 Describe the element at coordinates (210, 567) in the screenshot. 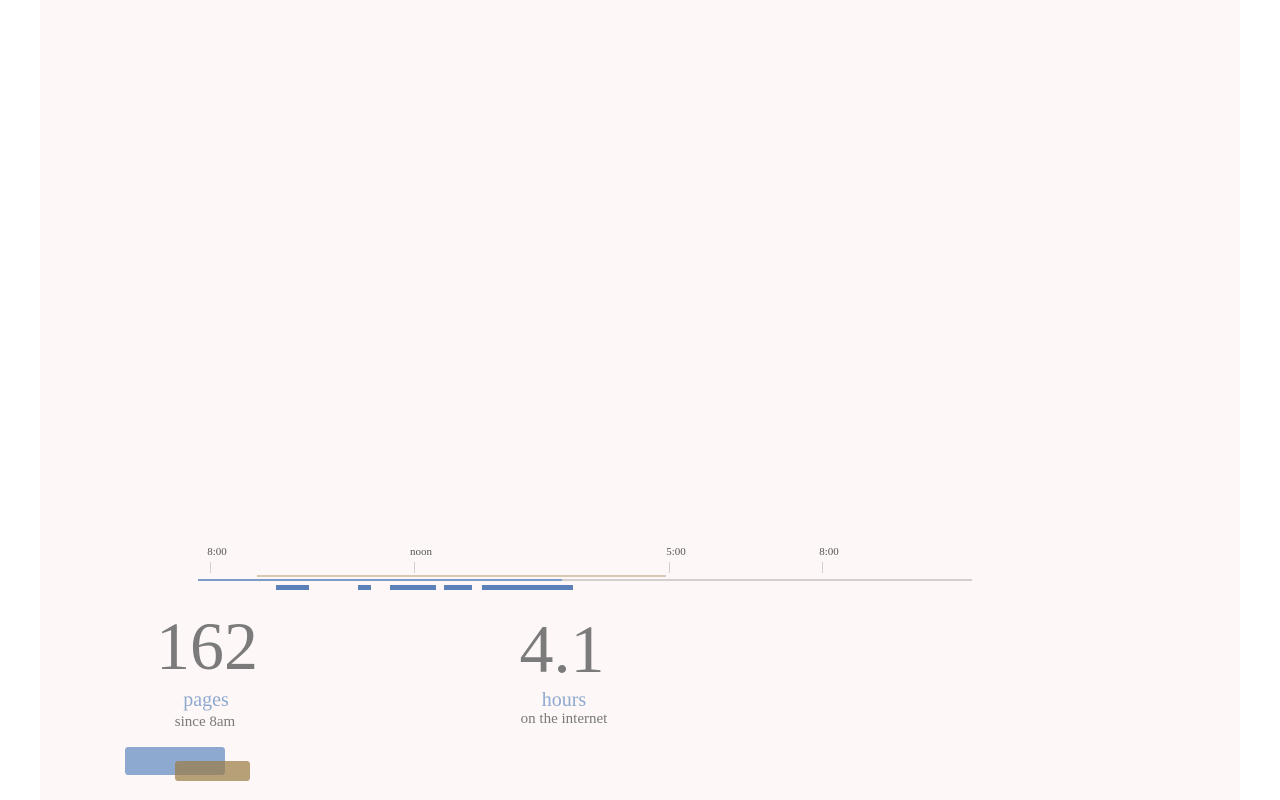

I see `tick-mark-8am` at that location.